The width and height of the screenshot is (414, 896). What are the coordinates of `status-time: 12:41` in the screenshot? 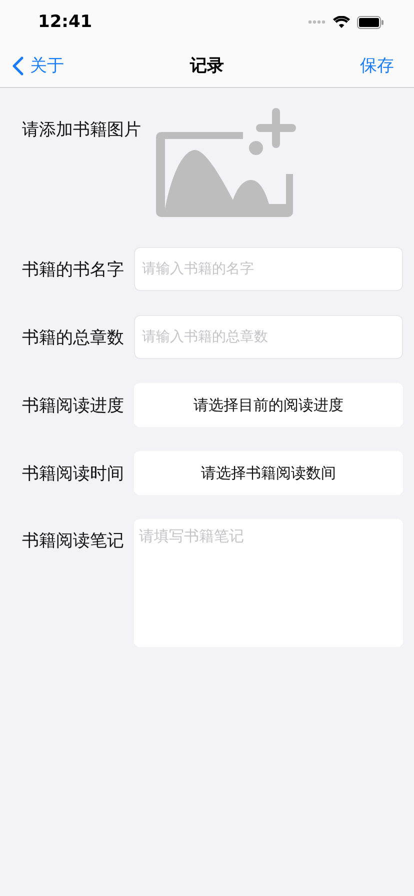 It's located at (65, 22).